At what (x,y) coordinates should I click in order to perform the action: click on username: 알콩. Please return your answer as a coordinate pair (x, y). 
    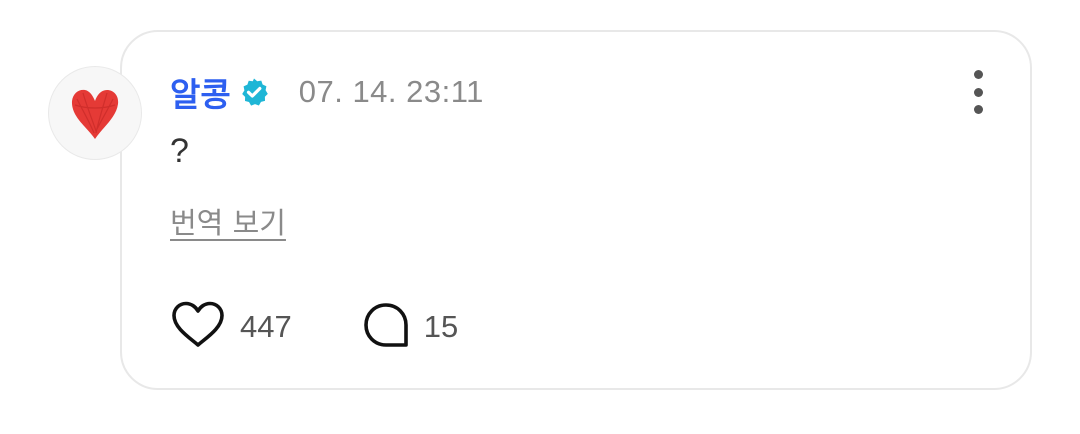
    Looking at the image, I should click on (200, 92).